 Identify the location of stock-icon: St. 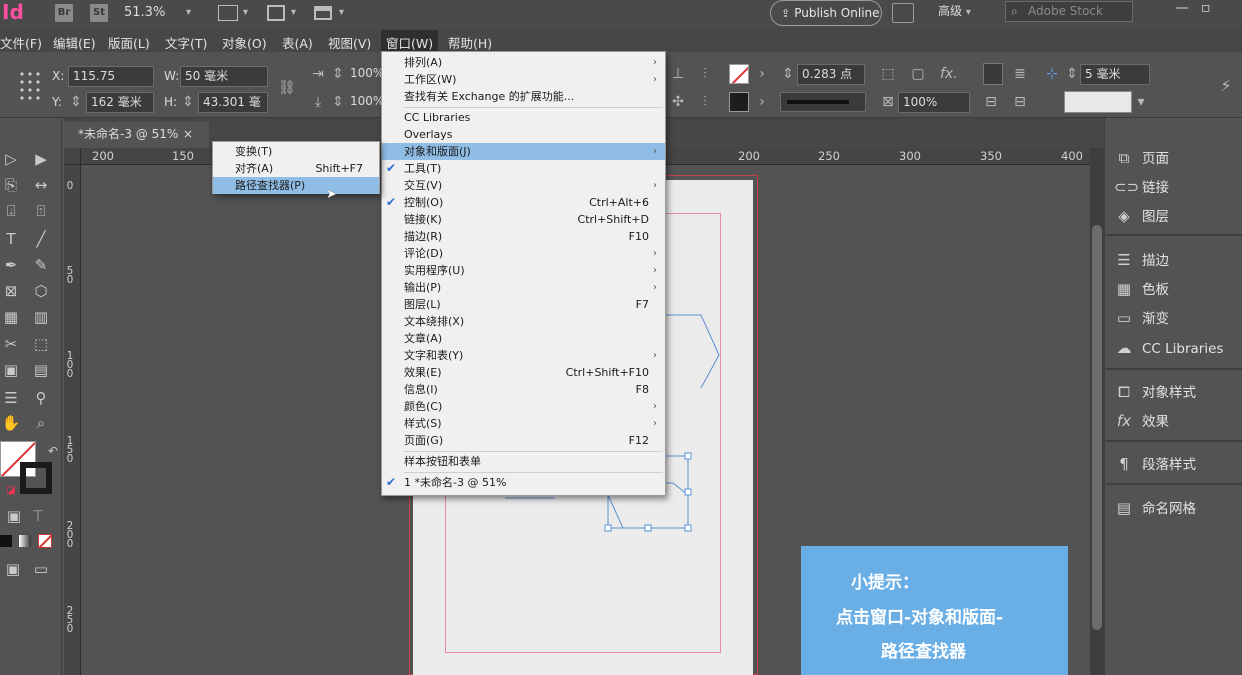
(99, 13).